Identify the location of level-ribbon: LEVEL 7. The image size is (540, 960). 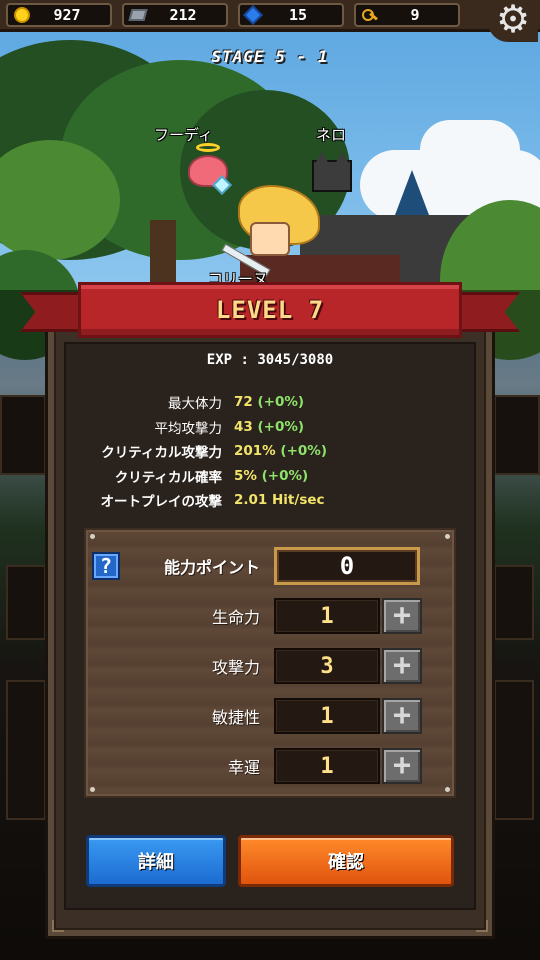
(270, 313).